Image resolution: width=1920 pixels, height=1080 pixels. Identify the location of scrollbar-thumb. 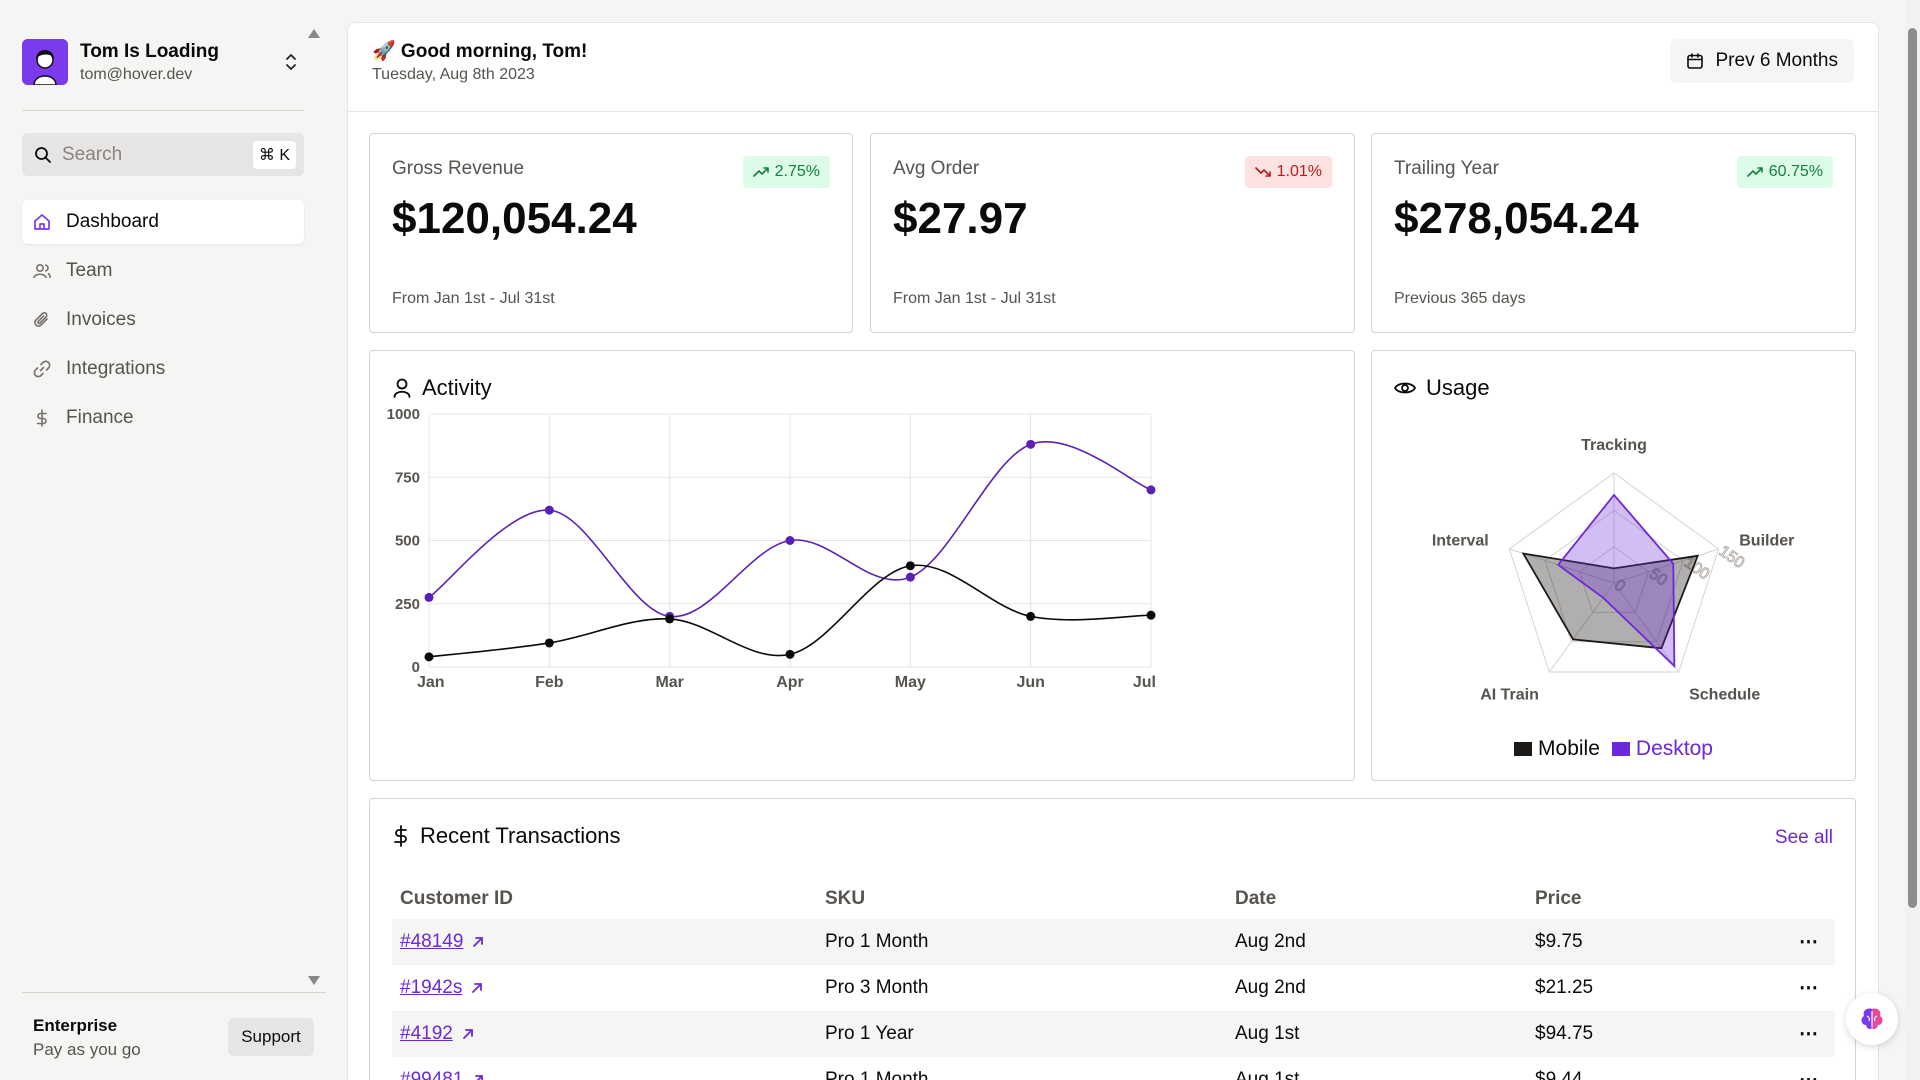
(1912, 468).